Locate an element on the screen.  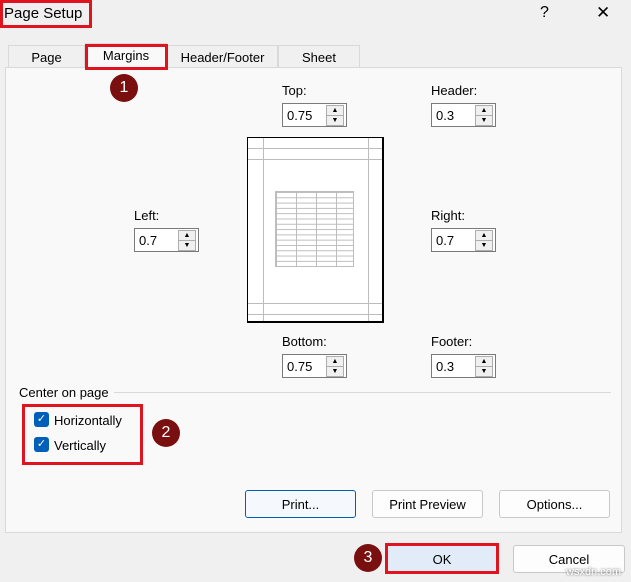
close-button: ✕ is located at coordinates (603, 13).